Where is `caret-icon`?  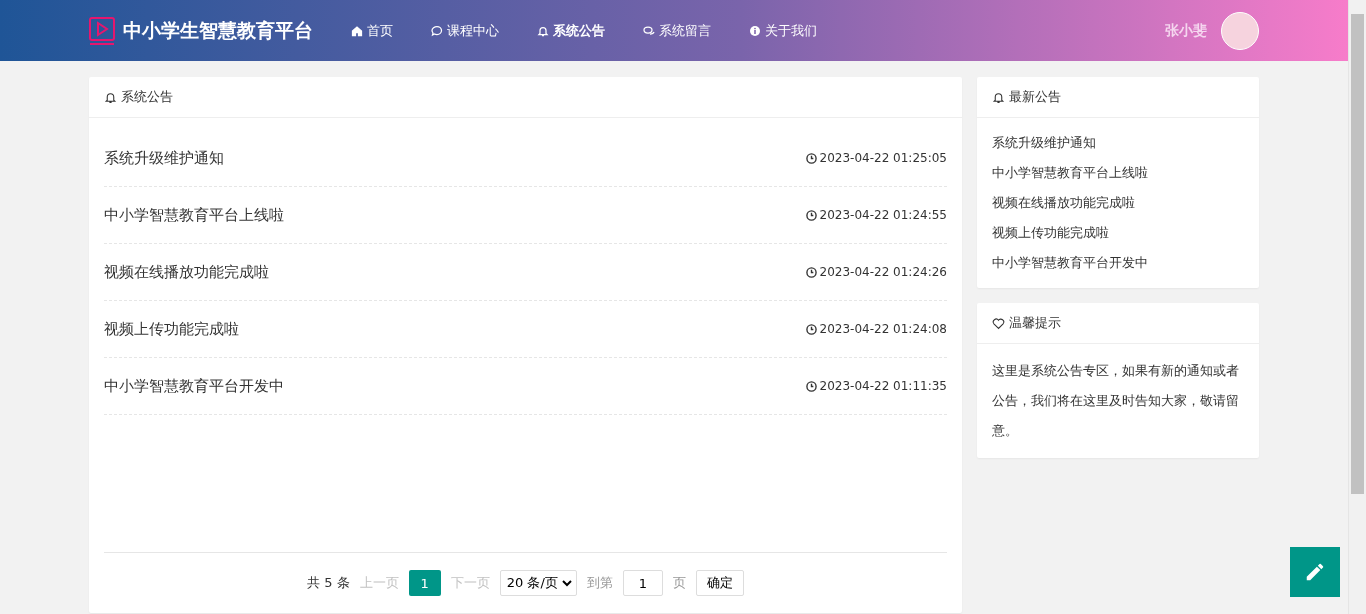 caret-icon is located at coordinates (566, 583).